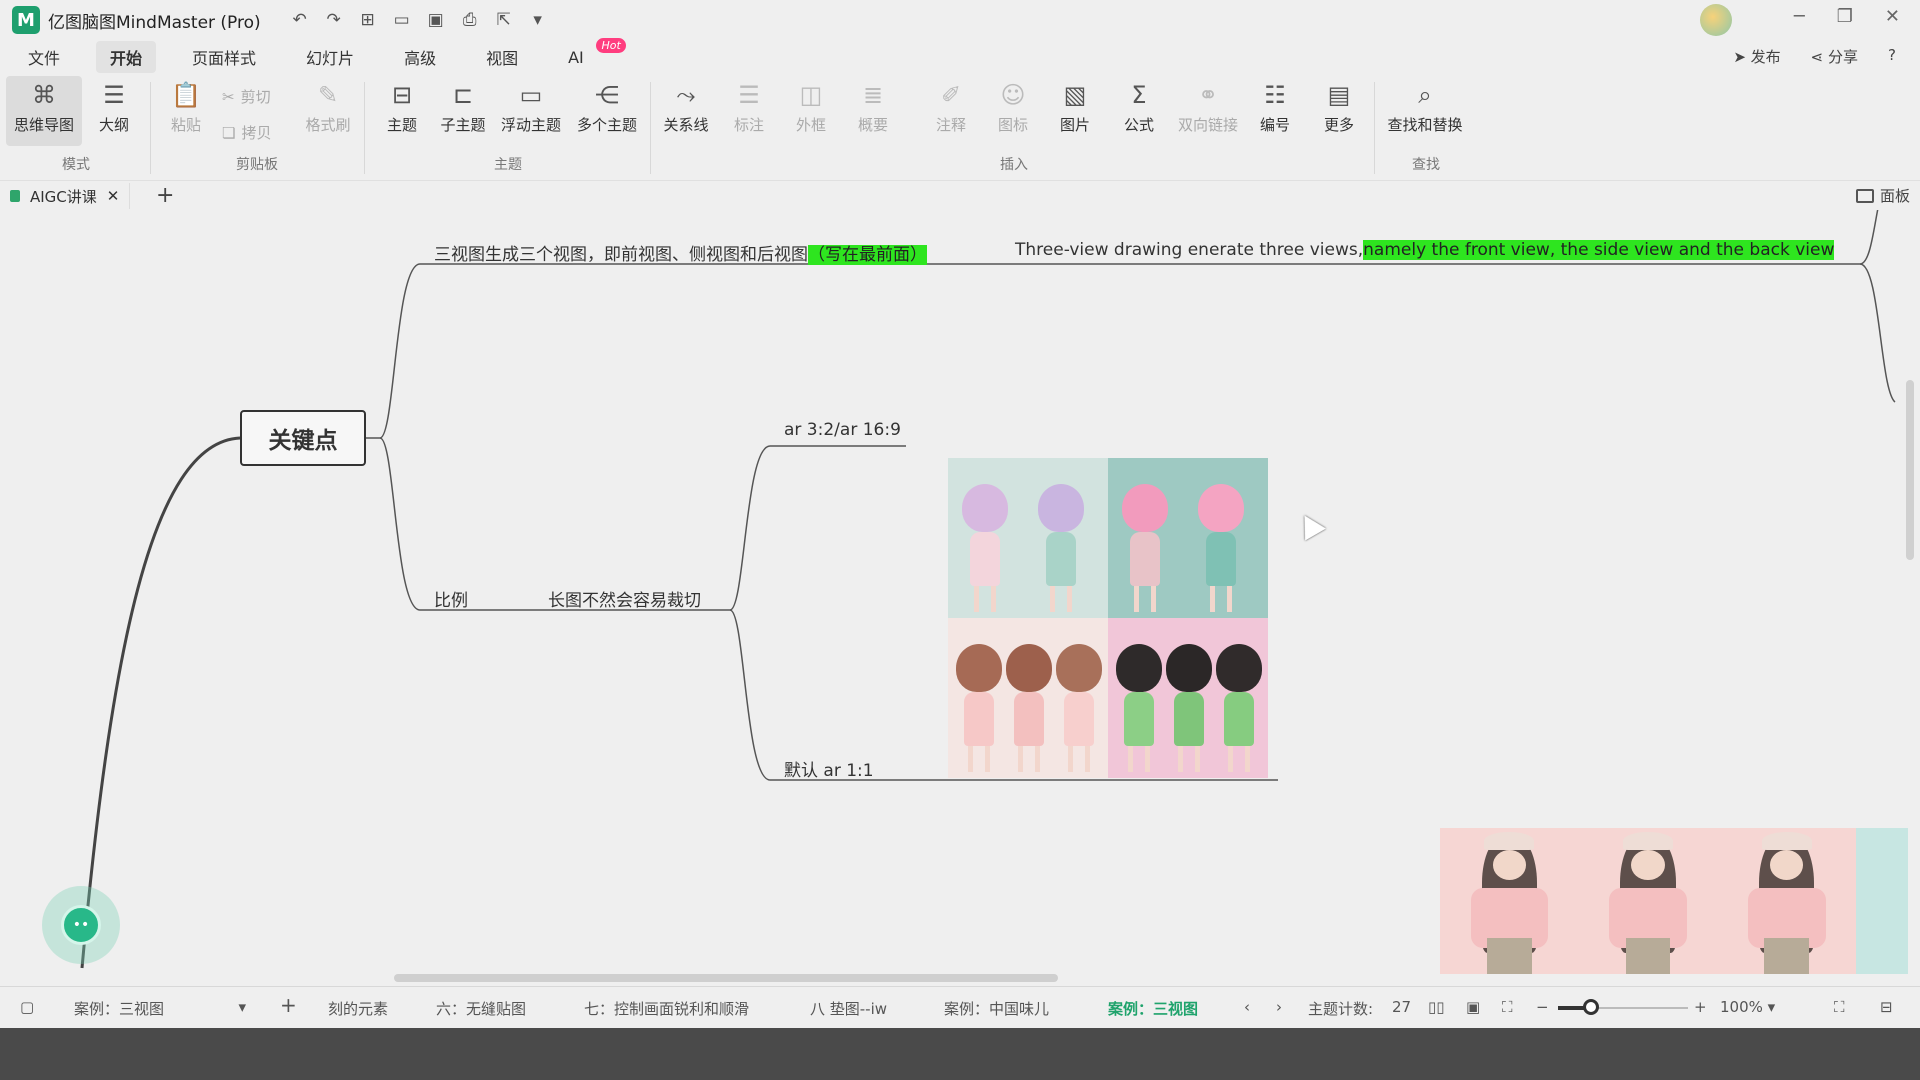 The height and width of the screenshot is (1080, 1920). Describe the element at coordinates (951, 111) in the screenshot. I see `note-button: ✐ 注释` at that location.